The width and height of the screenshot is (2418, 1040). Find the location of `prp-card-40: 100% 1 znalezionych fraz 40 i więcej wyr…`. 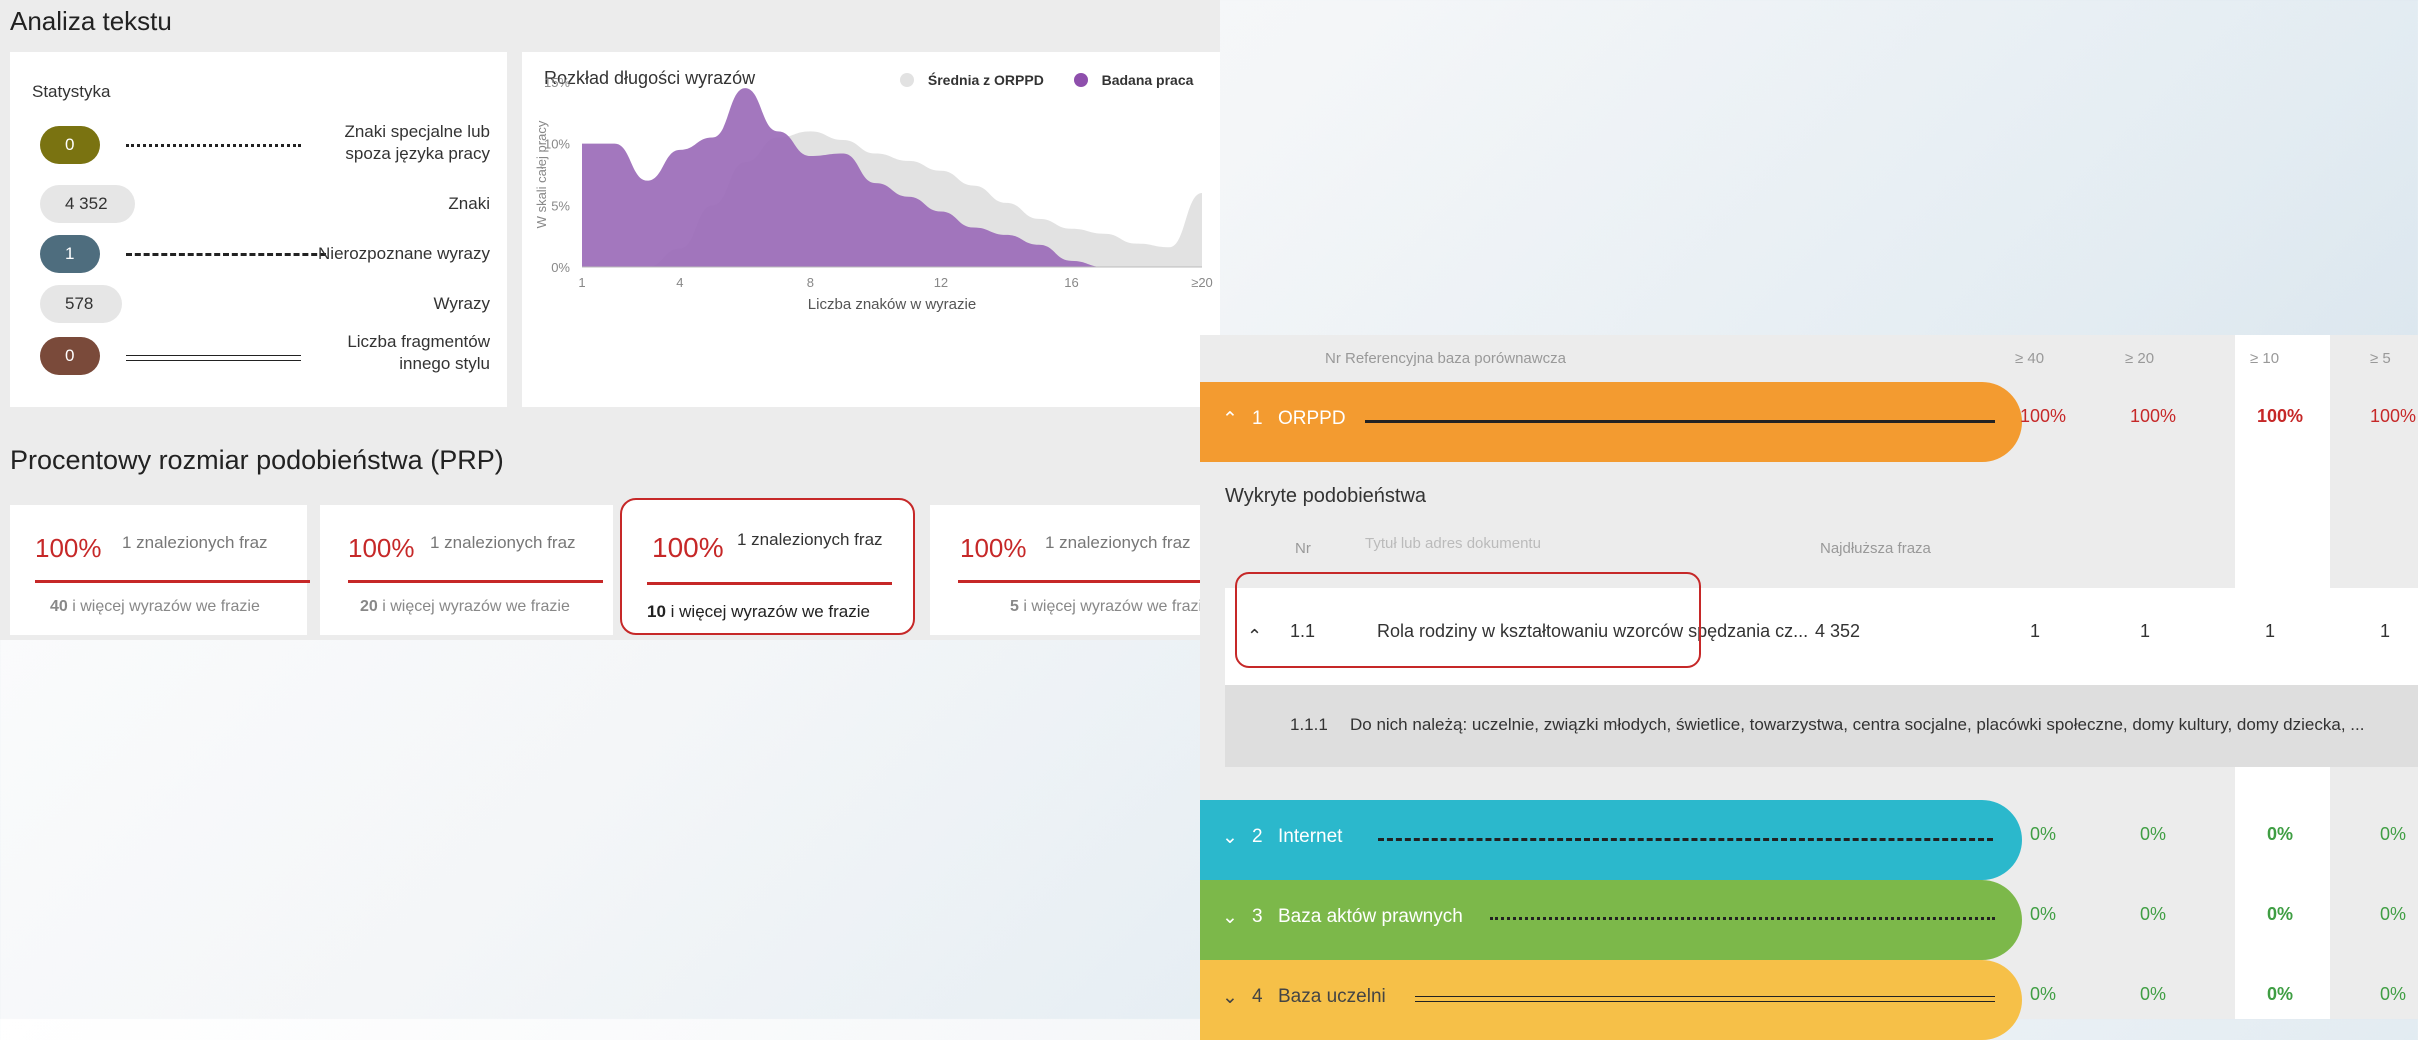

prp-card-40: 100% 1 znalezionych fraz 40 i więcej wyr… is located at coordinates (160, 570).